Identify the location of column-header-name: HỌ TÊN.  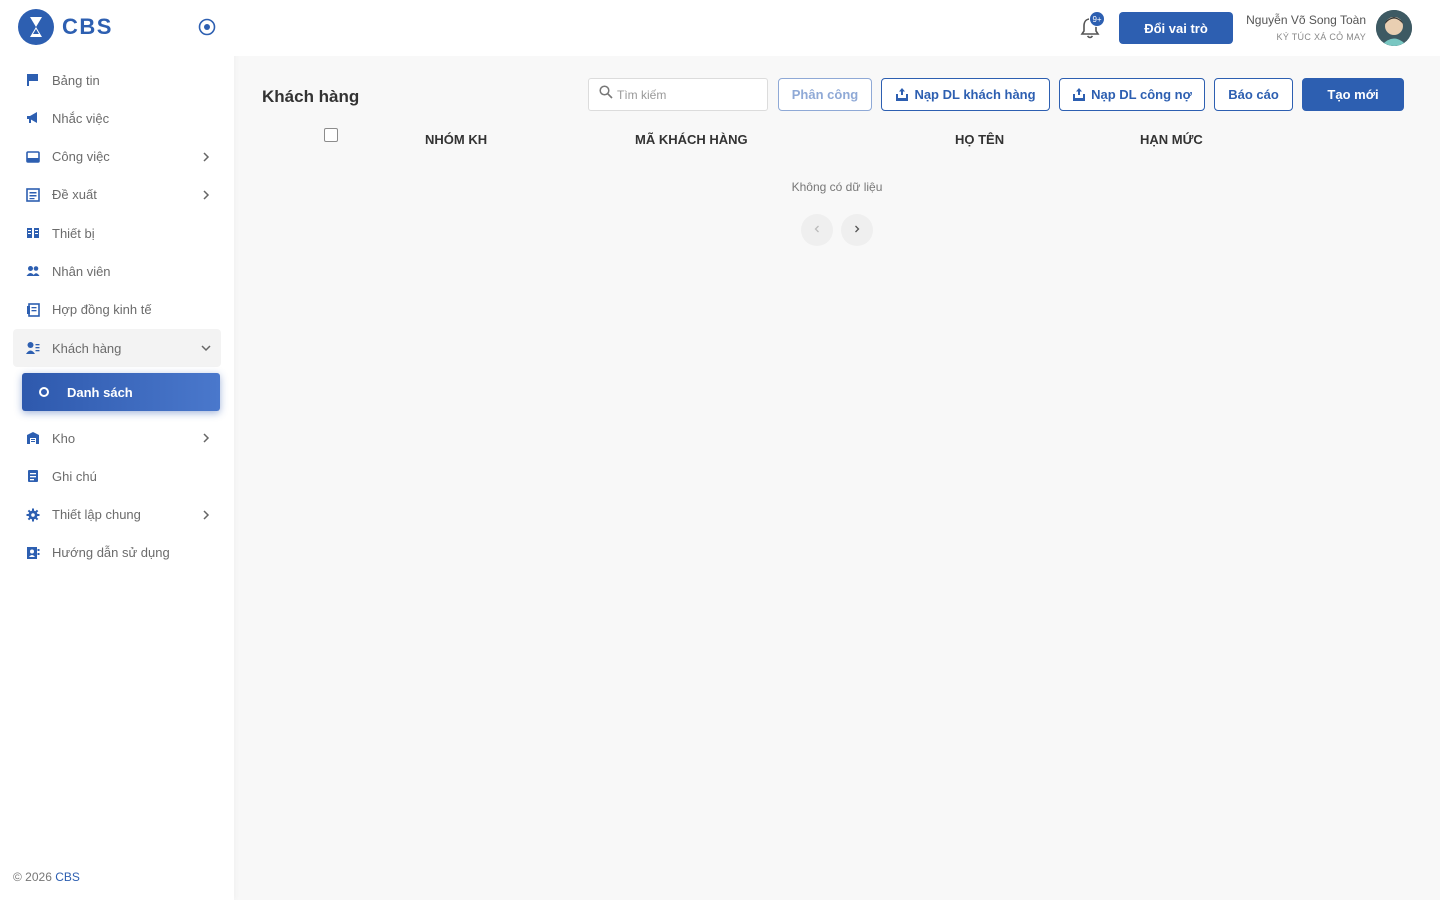
(979, 139).